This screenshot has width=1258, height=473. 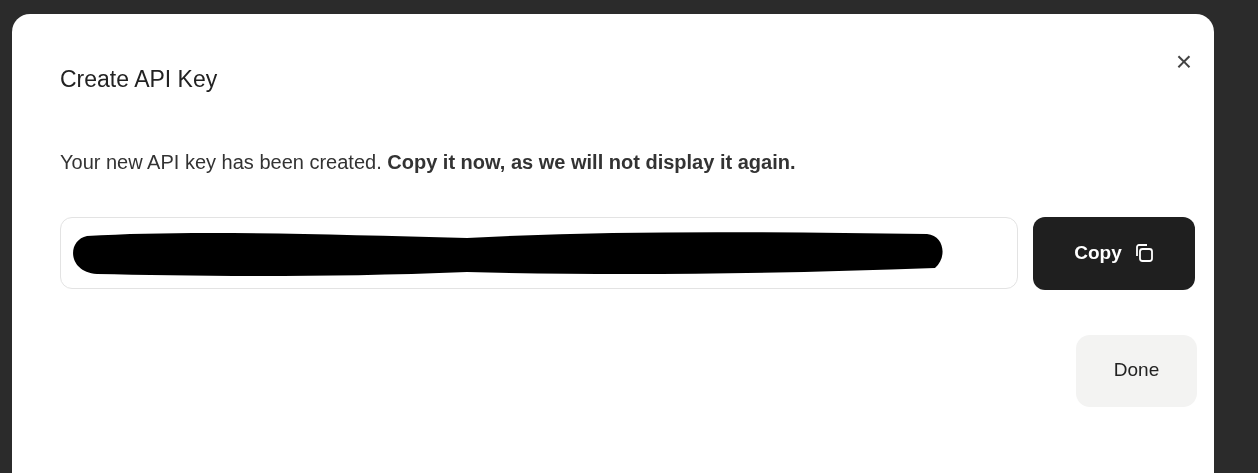 I want to click on close-button: ×, so click(x=1184, y=62).